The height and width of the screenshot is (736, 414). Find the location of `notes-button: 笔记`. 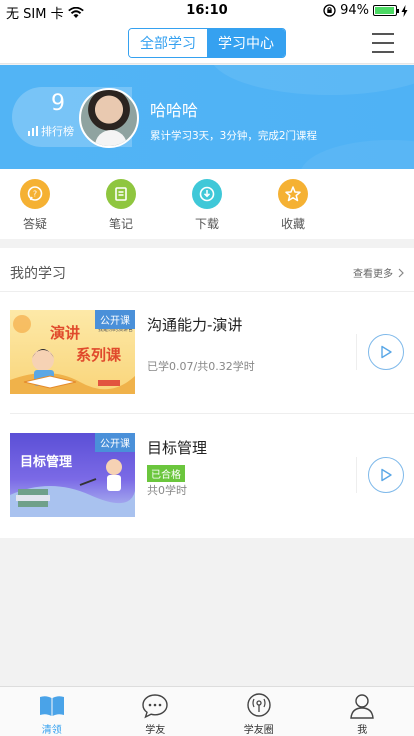

notes-button: 笔记 is located at coordinates (121, 205).